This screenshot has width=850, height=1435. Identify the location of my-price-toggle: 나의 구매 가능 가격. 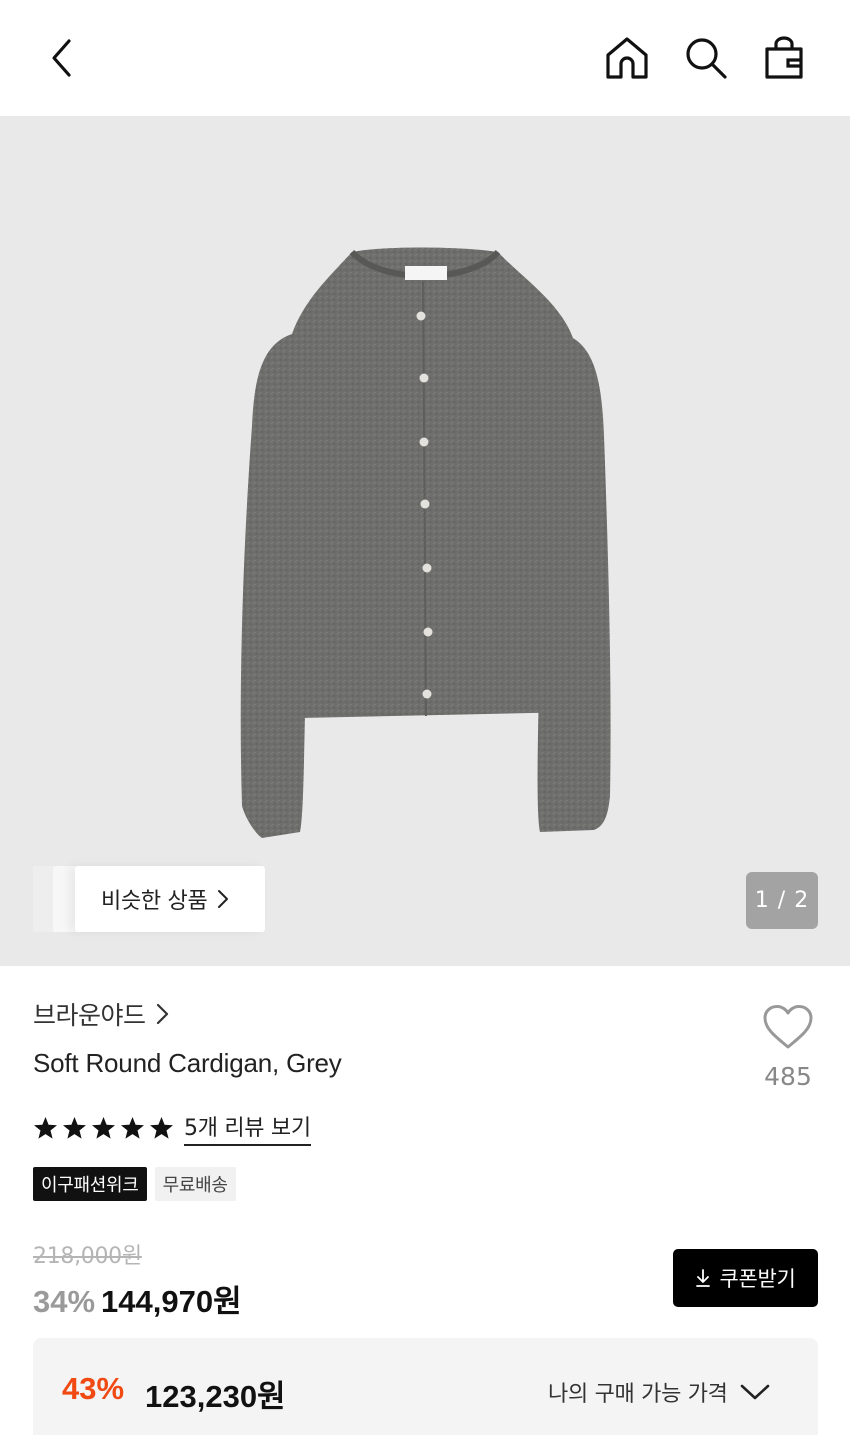
(659, 1392).